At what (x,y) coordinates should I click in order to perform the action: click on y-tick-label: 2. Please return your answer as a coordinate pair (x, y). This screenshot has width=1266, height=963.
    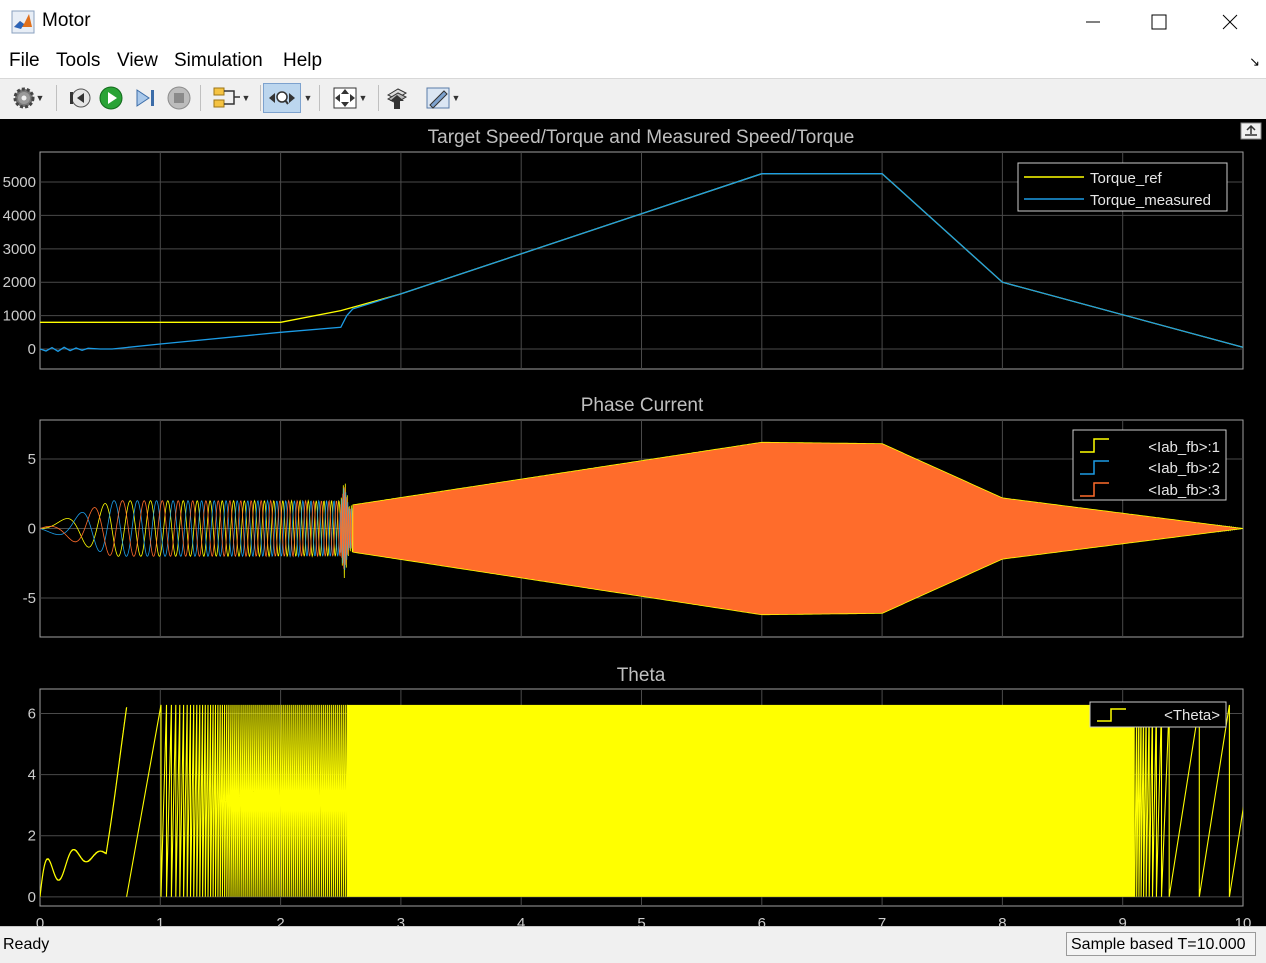
    Looking at the image, I should click on (32, 836).